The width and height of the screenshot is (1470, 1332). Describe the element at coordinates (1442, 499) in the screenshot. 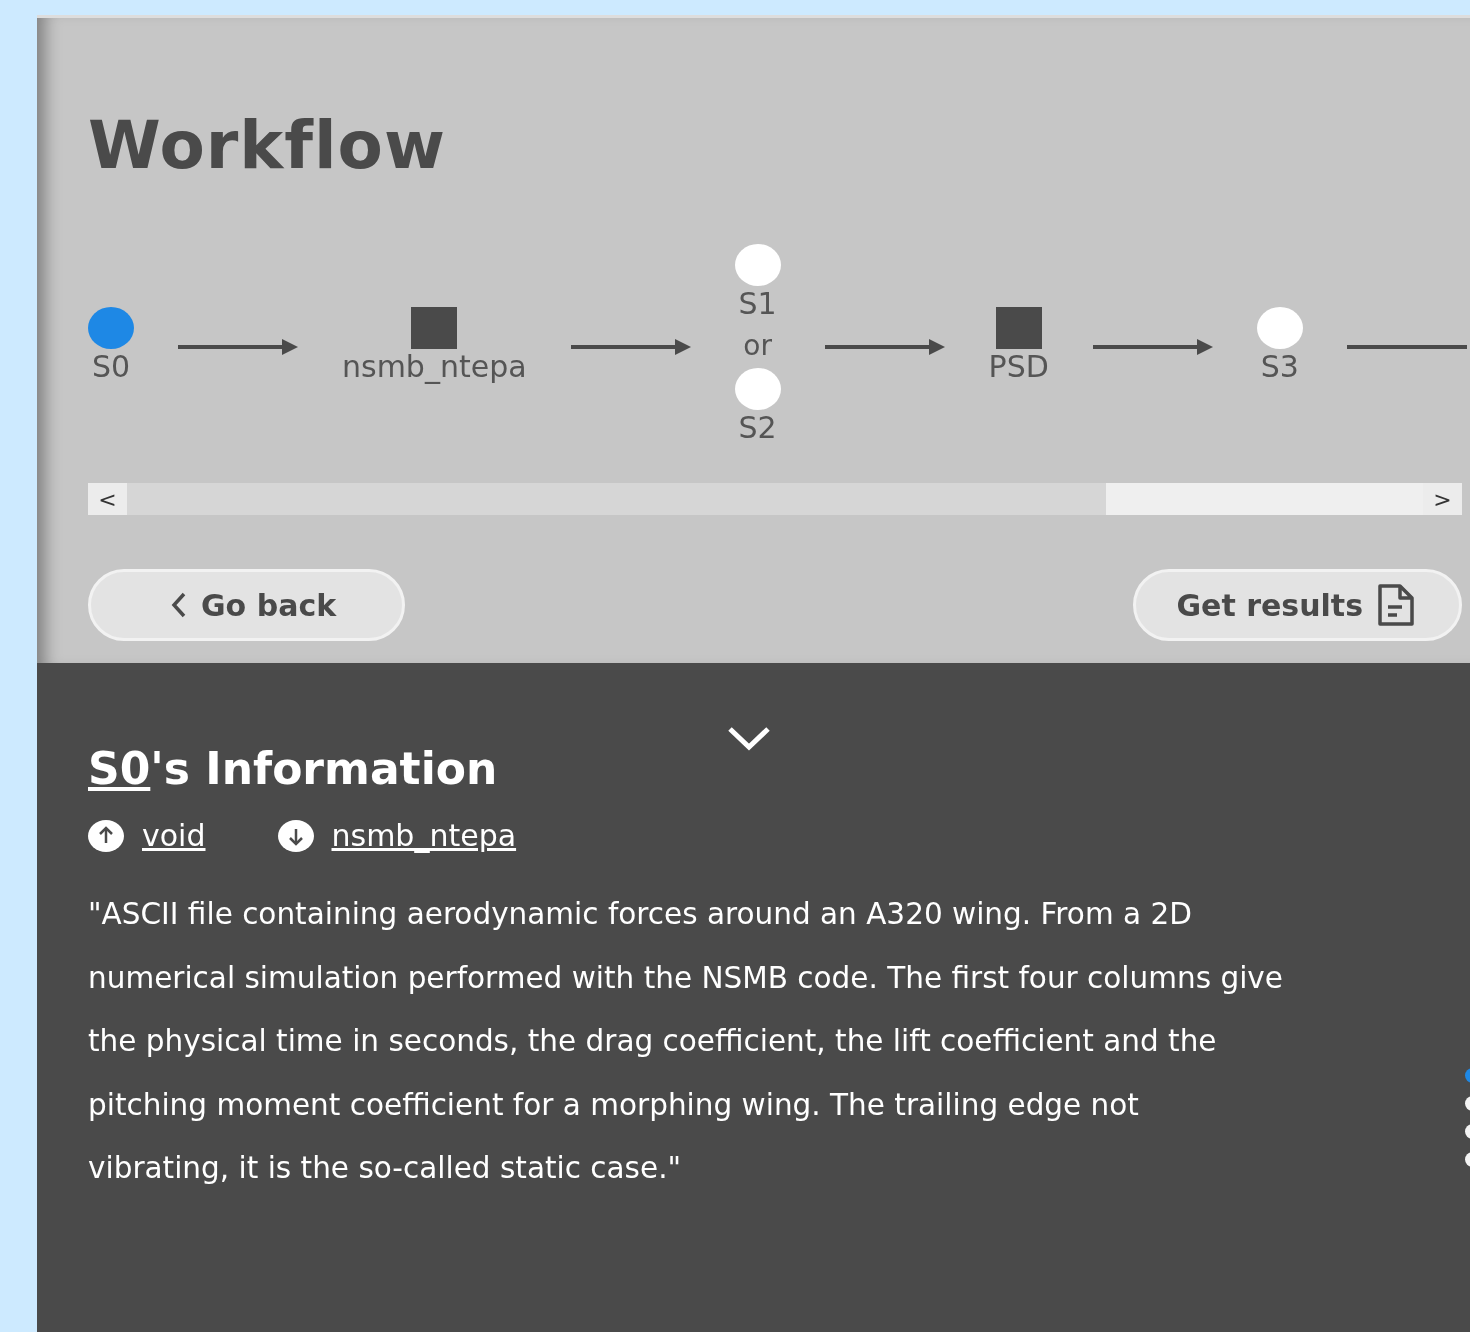

I see `scroll-right-button: >` at that location.